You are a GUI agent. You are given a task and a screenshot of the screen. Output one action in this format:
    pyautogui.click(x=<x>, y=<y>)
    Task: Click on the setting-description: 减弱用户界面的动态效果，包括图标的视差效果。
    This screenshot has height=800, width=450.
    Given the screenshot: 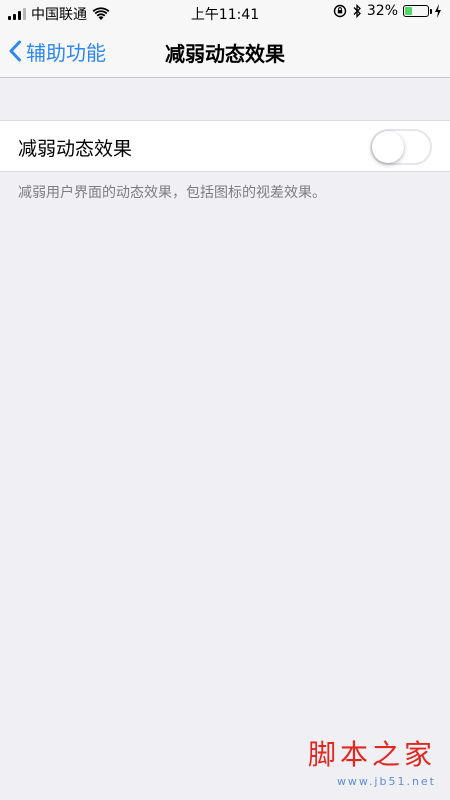 What is the action you would take?
    pyautogui.click(x=172, y=193)
    